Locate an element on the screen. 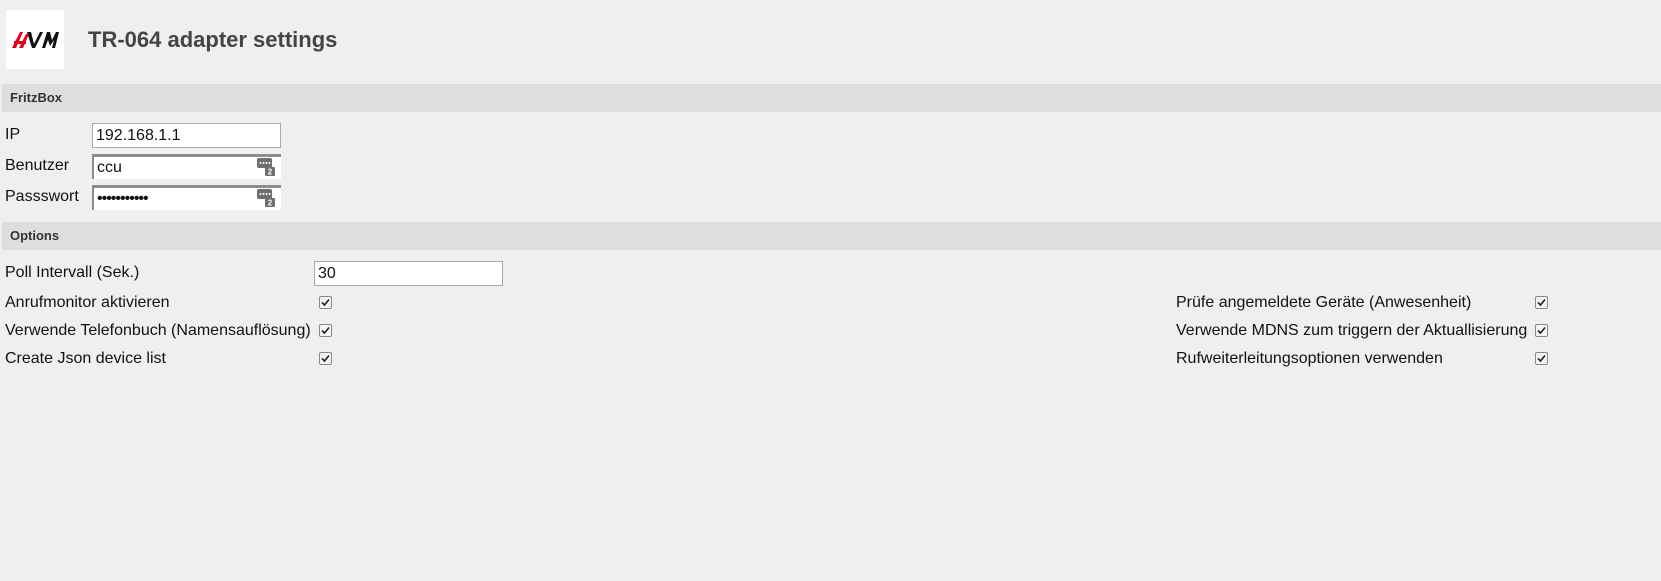  user-row: Benutzer is located at coordinates (37, 166).